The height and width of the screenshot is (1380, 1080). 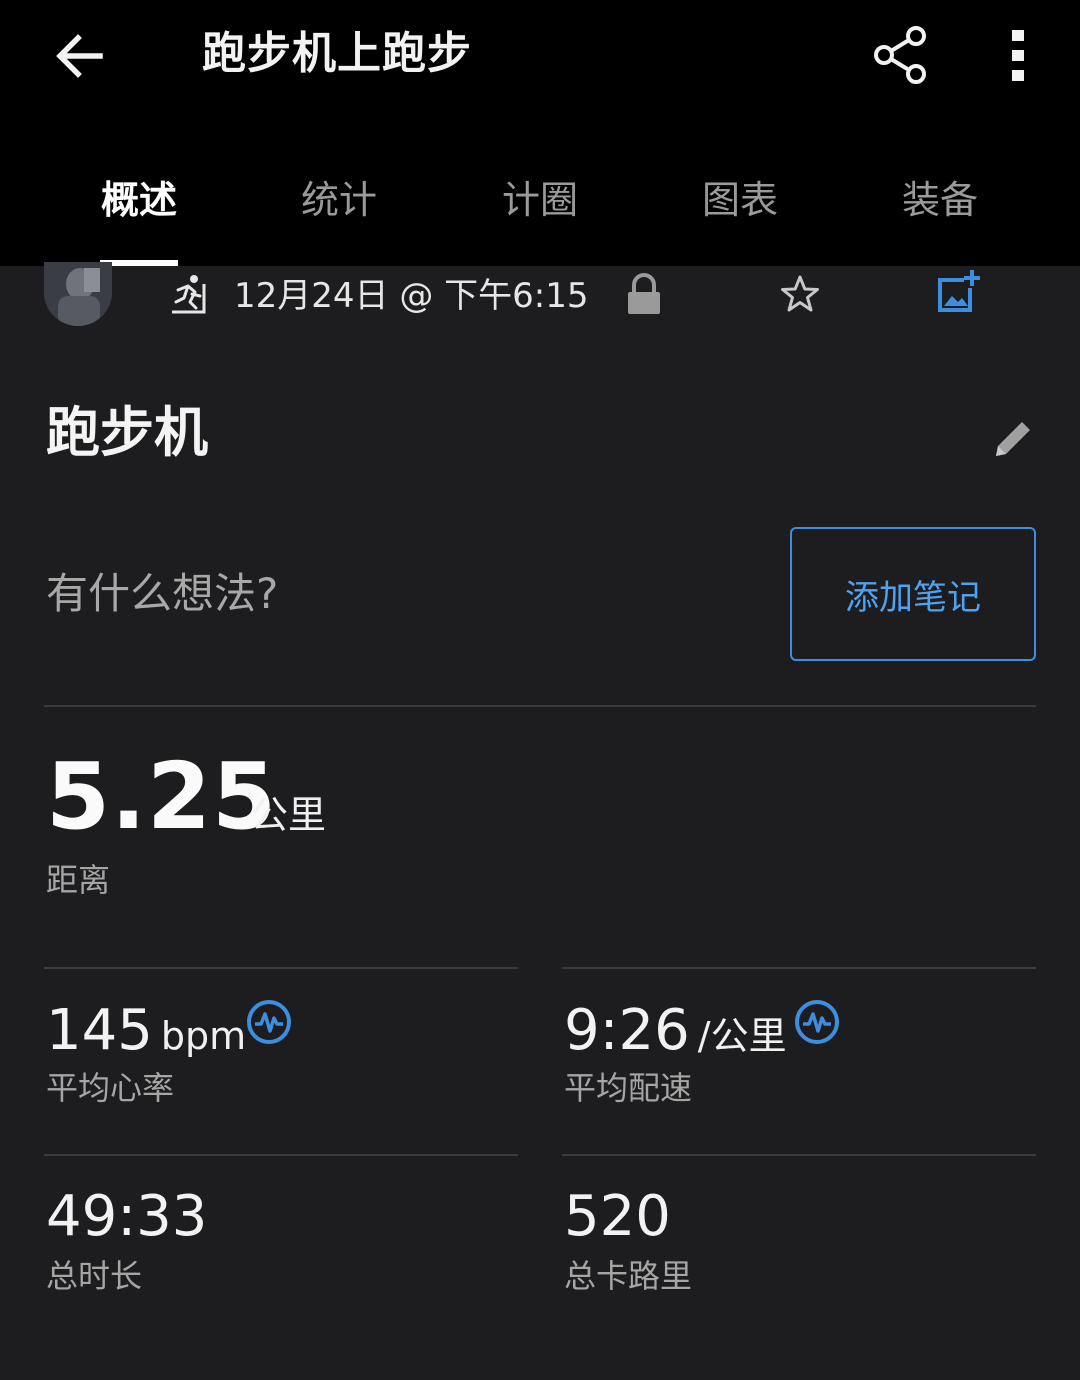 I want to click on back-button, so click(x=80, y=56).